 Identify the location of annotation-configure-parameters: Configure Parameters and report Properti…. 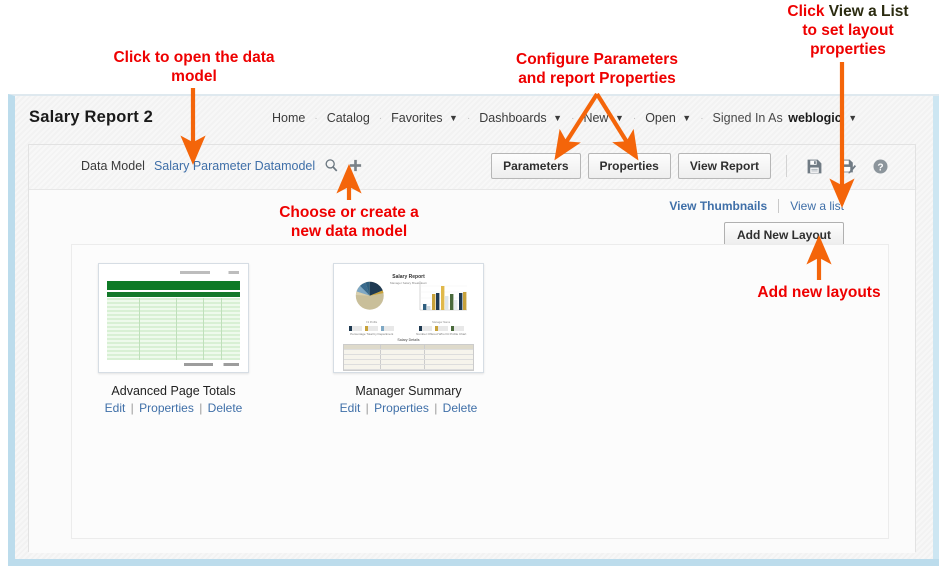
(597, 69).